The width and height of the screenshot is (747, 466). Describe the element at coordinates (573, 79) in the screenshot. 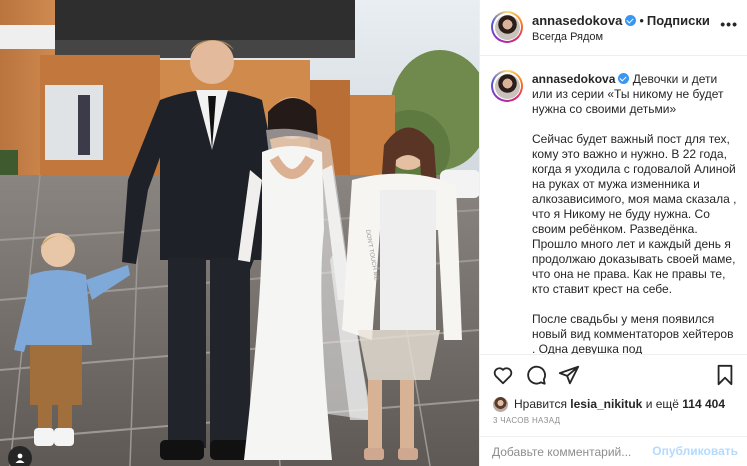

I see `caption-username: annasedokova` at that location.